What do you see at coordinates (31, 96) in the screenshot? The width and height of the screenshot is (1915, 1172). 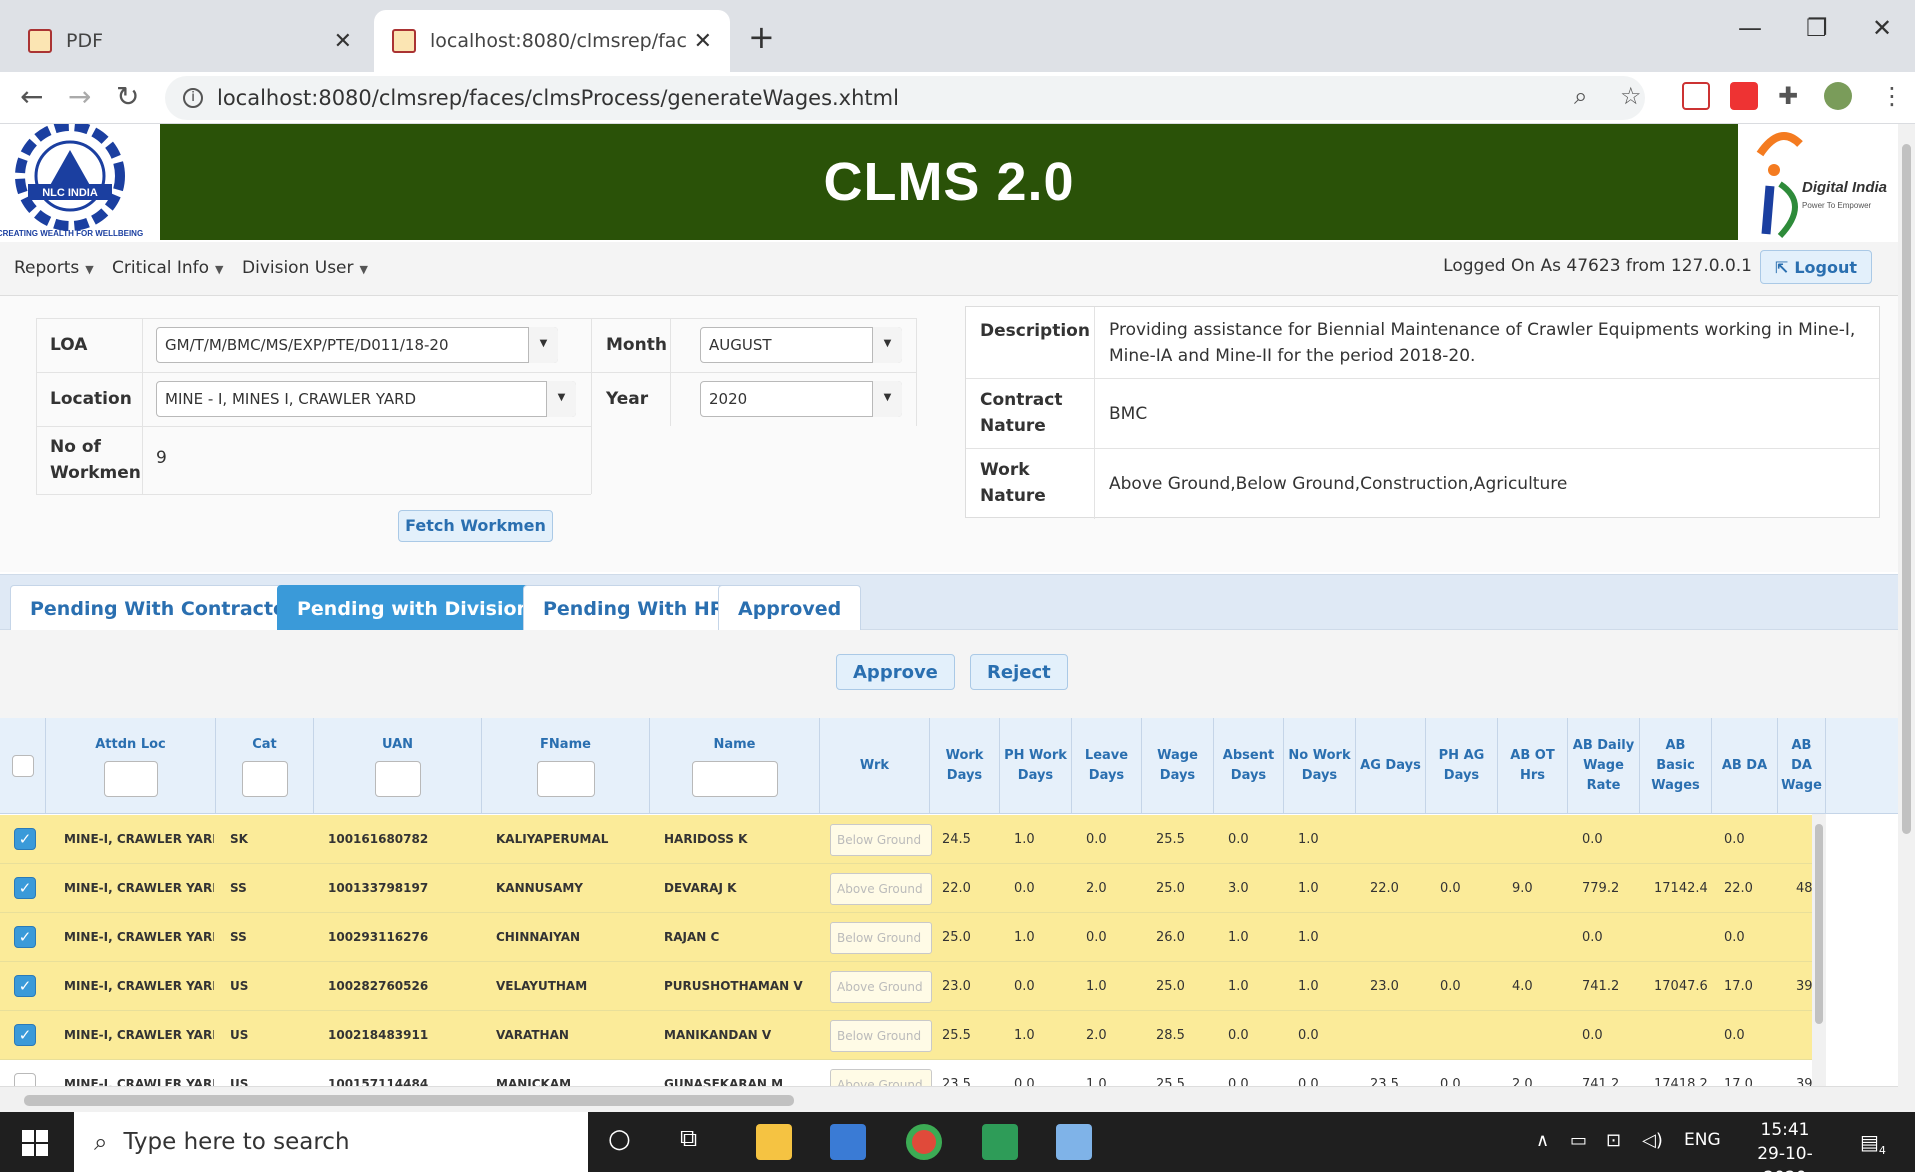 I see `back-arrow-icon: ←` at bounding box center [31, 96].